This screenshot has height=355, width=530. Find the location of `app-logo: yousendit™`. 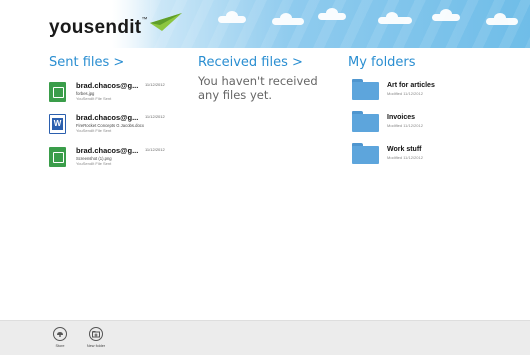

app-logo: yousendit™ is located at coordinates (98, 28).